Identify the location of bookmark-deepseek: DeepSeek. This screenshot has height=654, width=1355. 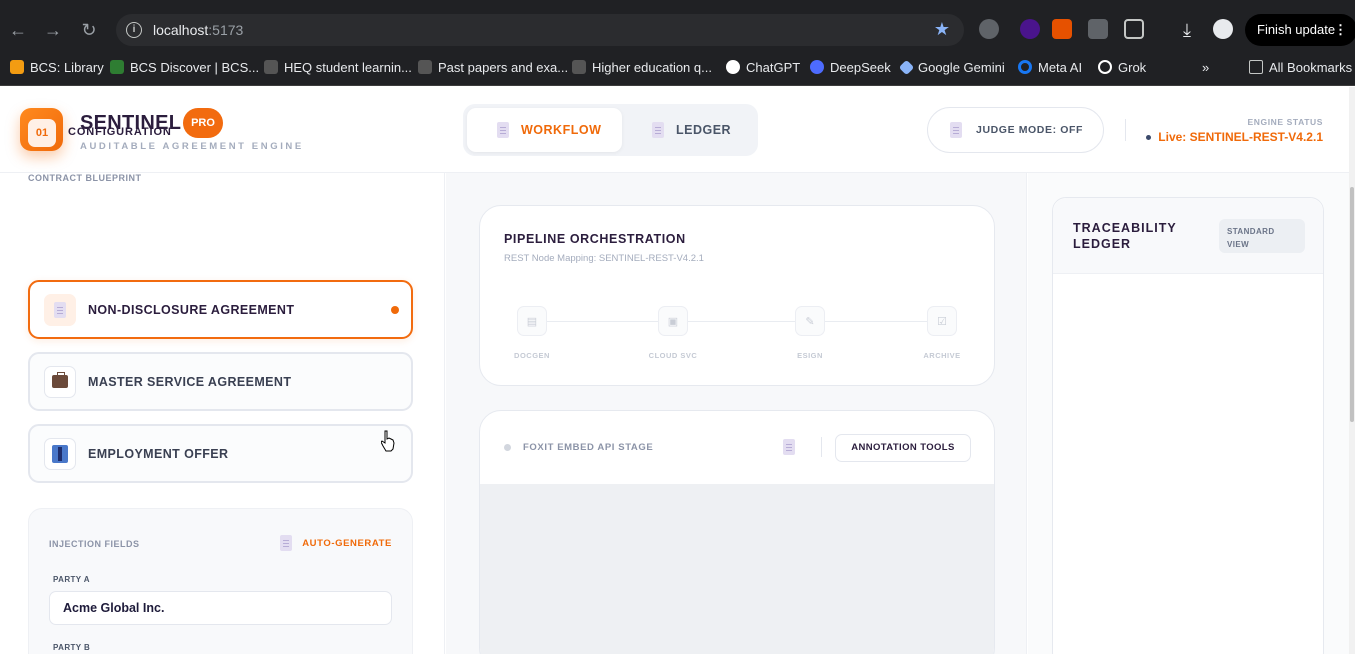
(850, 67).